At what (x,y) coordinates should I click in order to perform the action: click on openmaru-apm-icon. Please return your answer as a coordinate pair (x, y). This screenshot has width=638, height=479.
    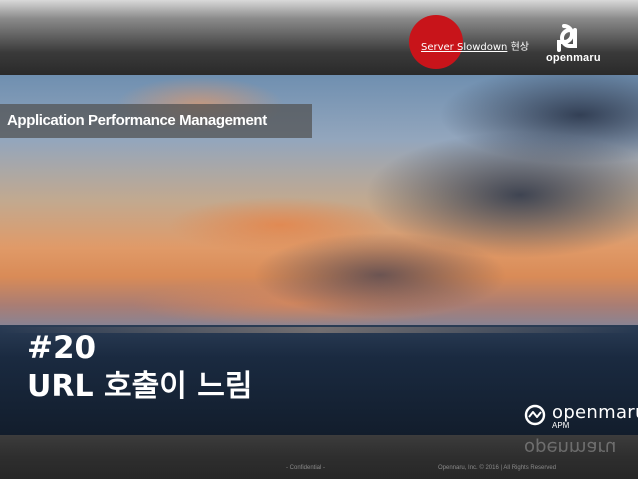
    Looking at the image, I should click on (535, 415).